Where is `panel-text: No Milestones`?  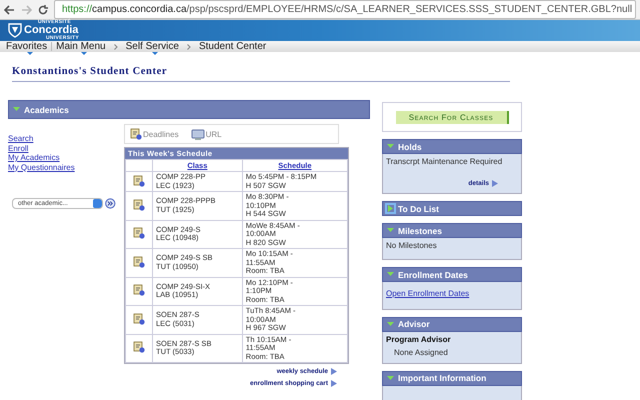
panel-text: No Milestones is located at coordinates (412, 245).